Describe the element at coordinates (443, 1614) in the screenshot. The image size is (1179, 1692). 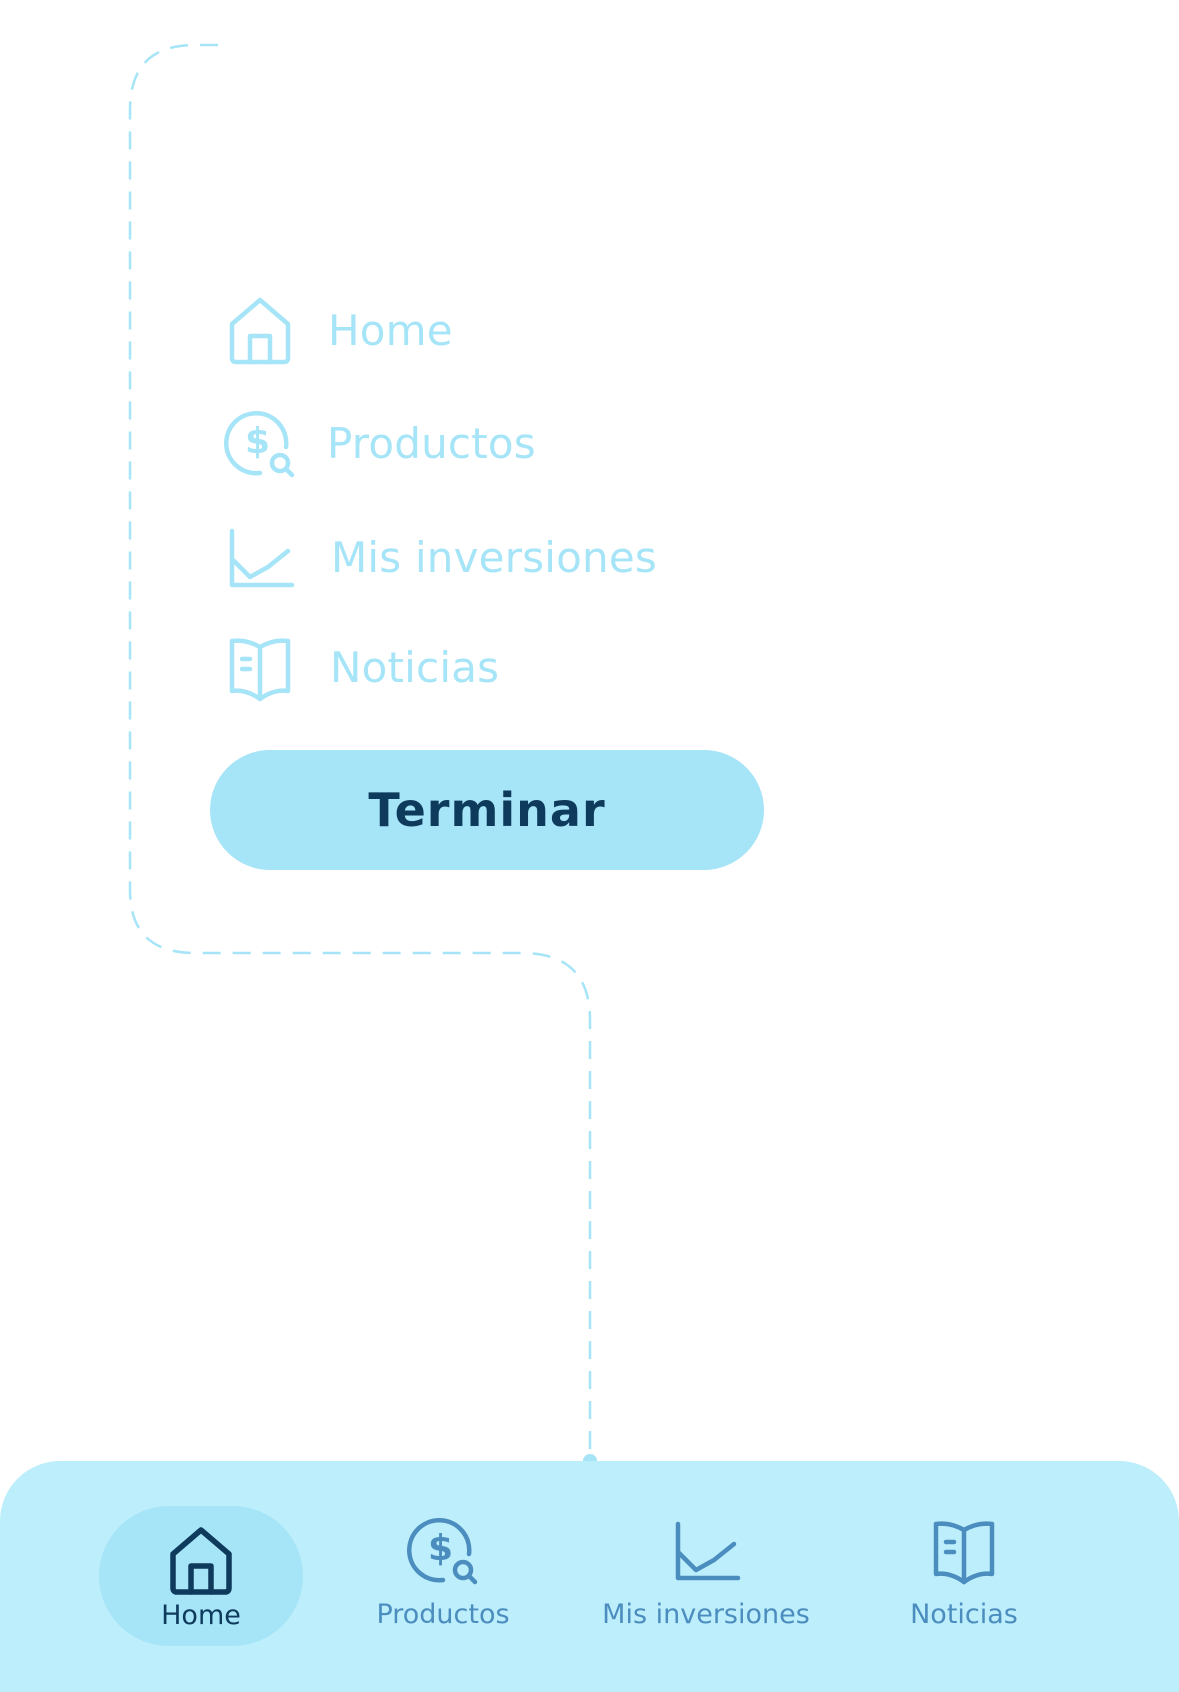
I see `nav-item-label: Productos` at that location.